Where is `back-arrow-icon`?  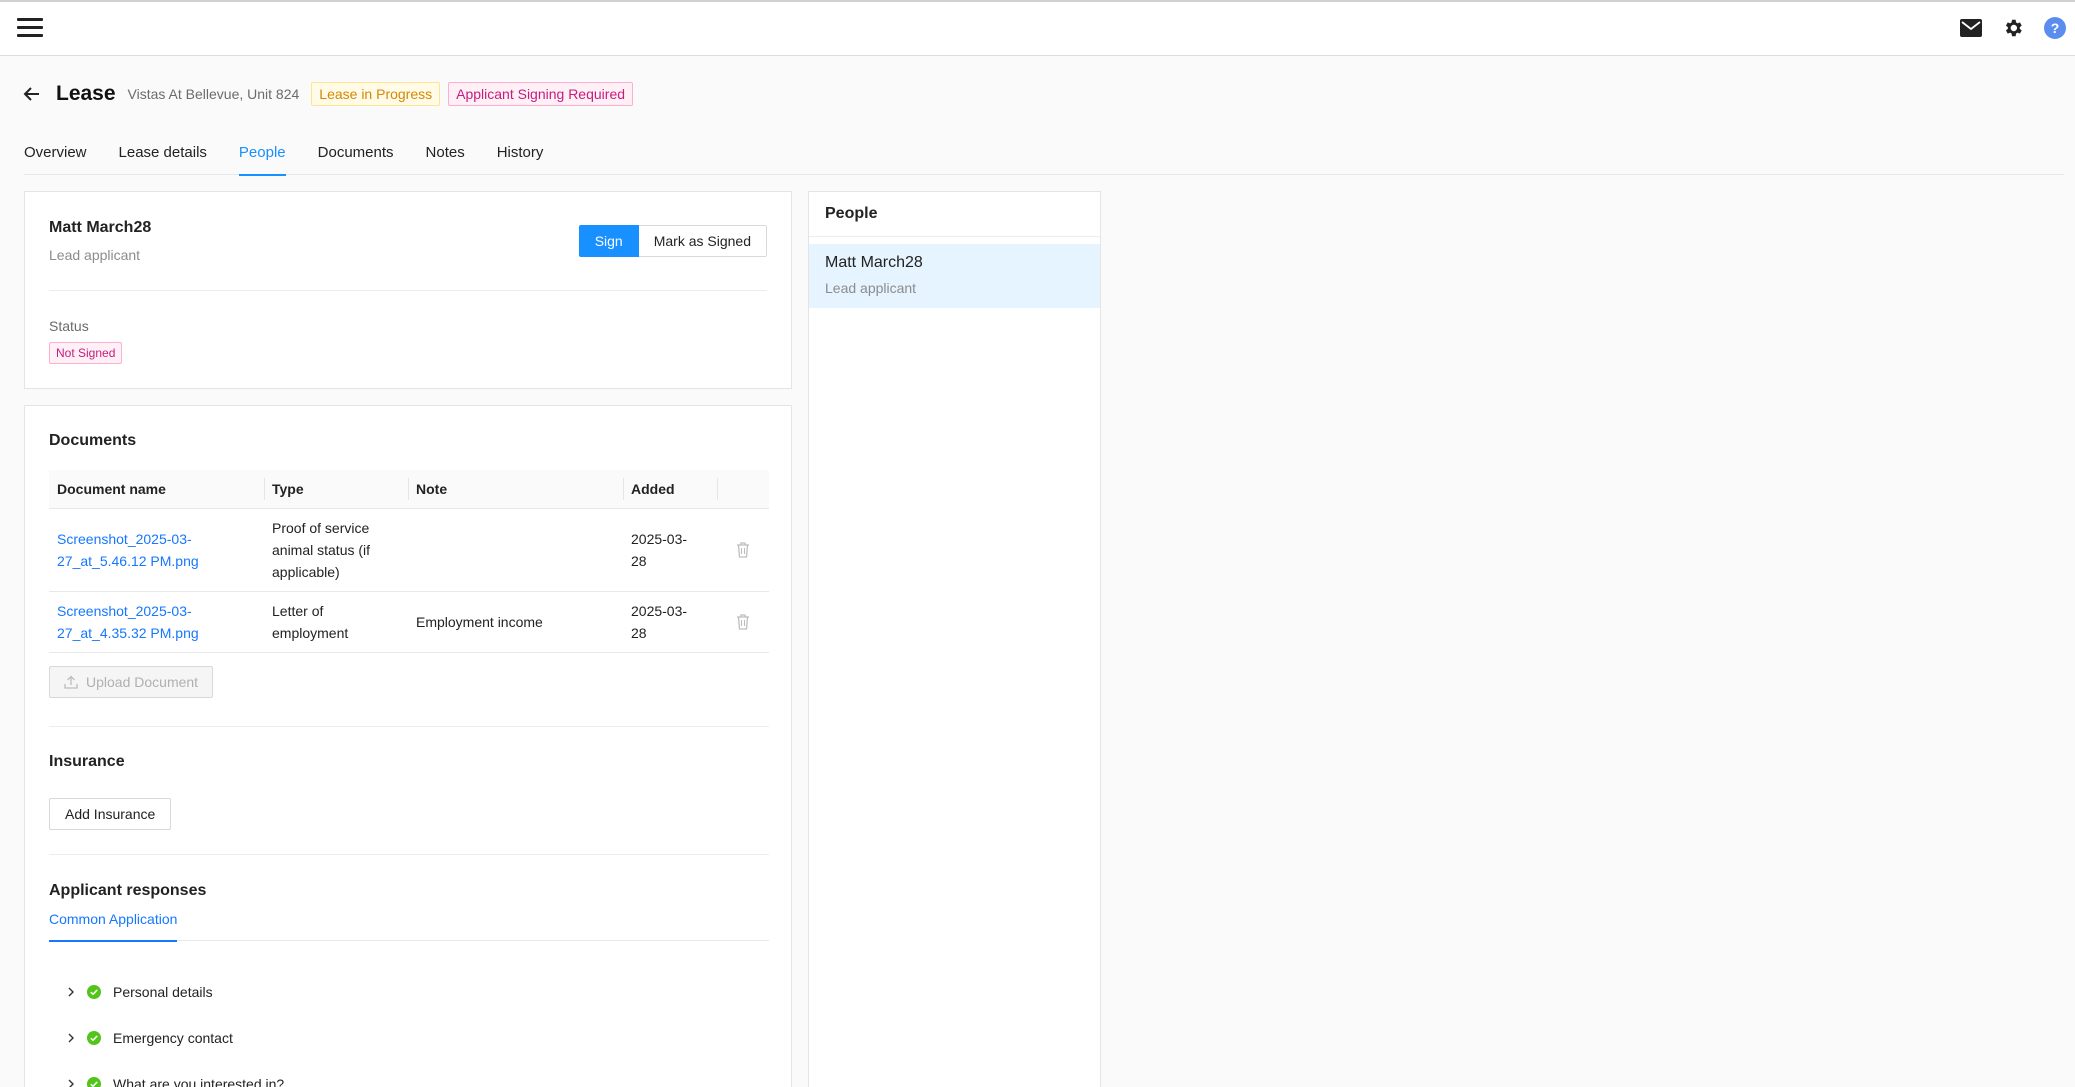
back-arrow-icon is located at coordinates (32, 94).